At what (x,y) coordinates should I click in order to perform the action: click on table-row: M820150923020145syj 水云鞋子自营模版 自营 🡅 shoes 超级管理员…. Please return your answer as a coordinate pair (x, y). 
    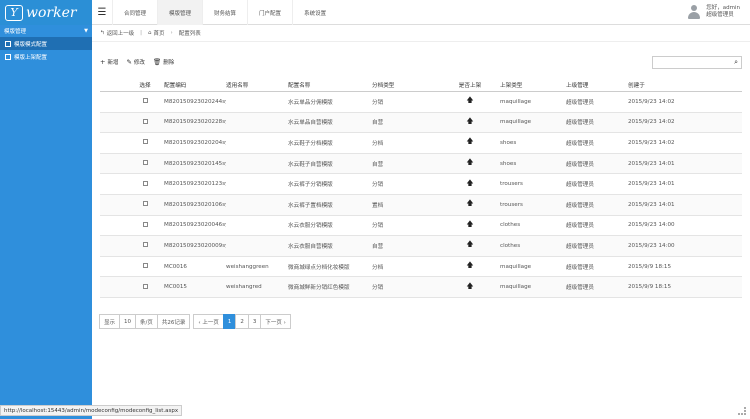
    Looking at the image, I should click on (421, 164).